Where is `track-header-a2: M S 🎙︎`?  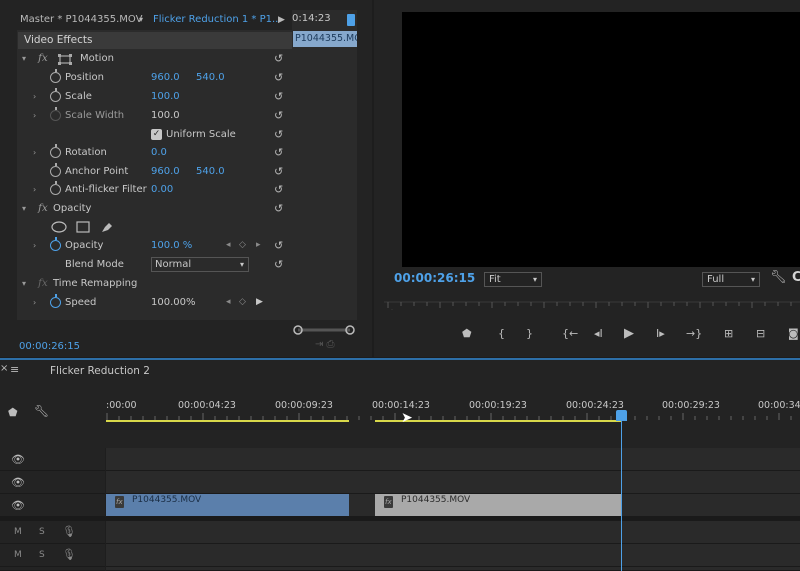
track-header-a2: M S 🎙︎ is located at coordinates (52, 555).